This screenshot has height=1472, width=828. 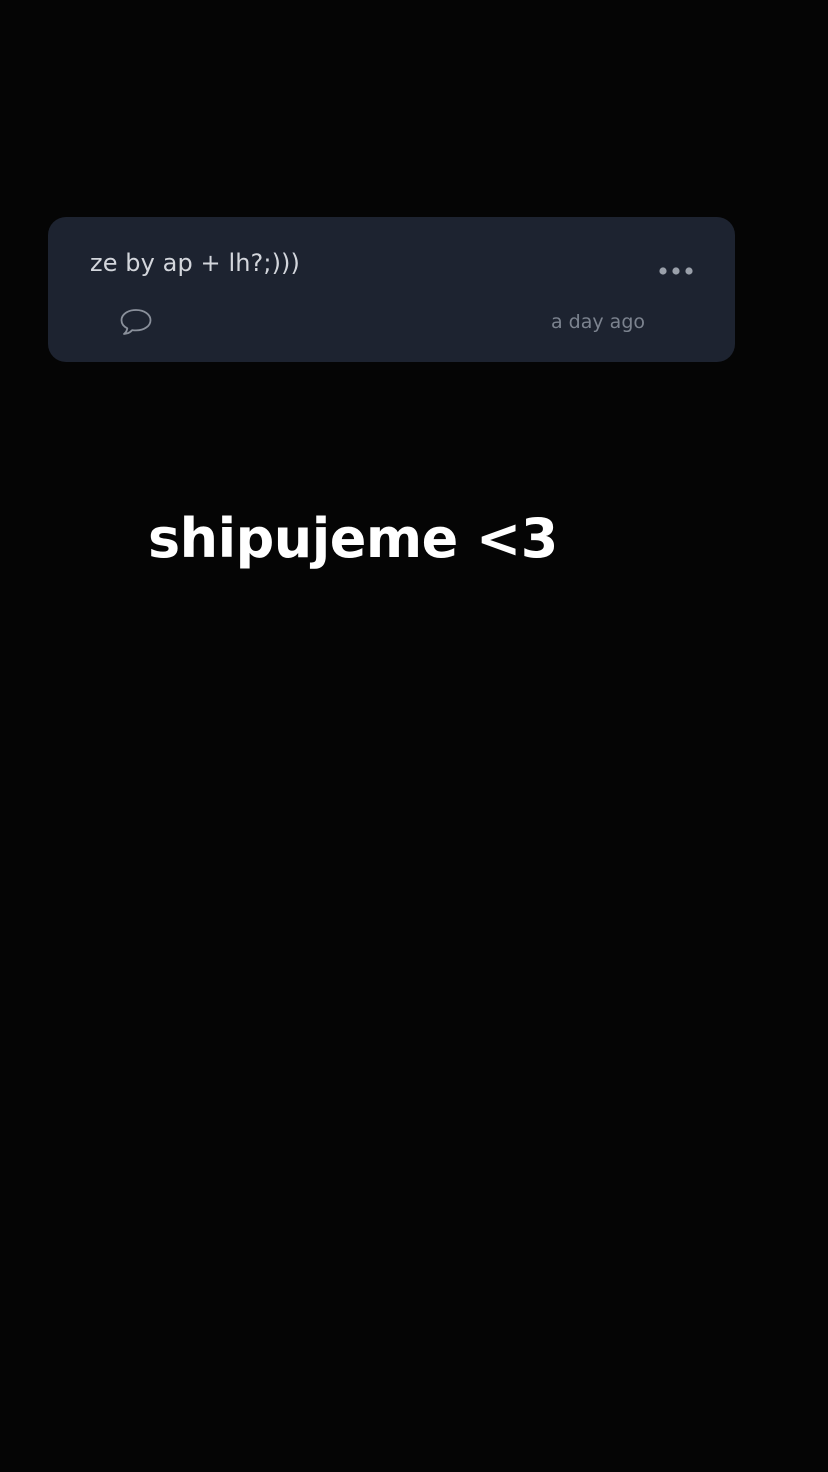 I want to click on more-options-button, so click(x=676, y=271).